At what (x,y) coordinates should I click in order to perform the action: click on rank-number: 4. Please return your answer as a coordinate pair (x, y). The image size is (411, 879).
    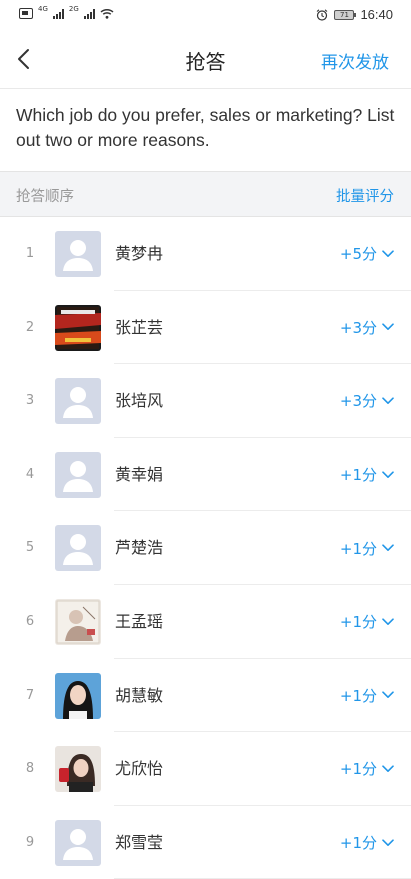
    Looking at the image, I should click on (30, 474).